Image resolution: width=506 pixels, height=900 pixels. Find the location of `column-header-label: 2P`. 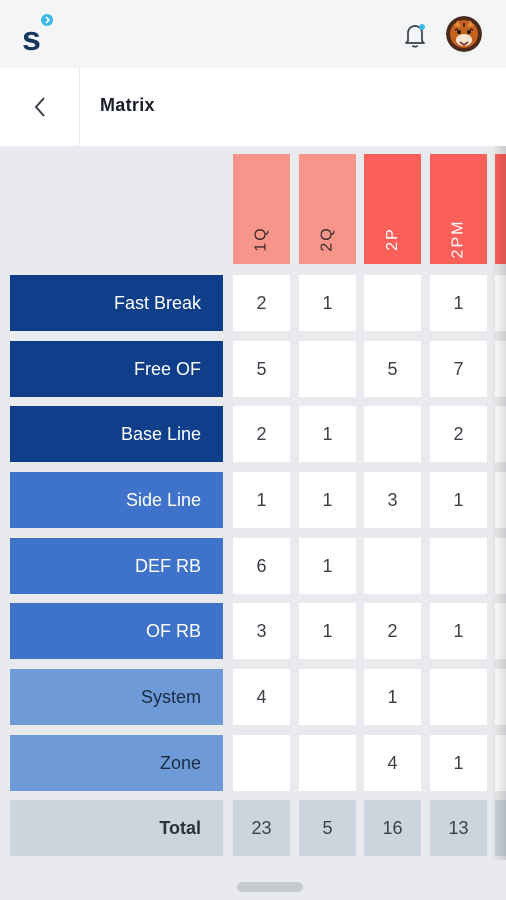

column-header-label: 2P is located at coordinates (392, 239).